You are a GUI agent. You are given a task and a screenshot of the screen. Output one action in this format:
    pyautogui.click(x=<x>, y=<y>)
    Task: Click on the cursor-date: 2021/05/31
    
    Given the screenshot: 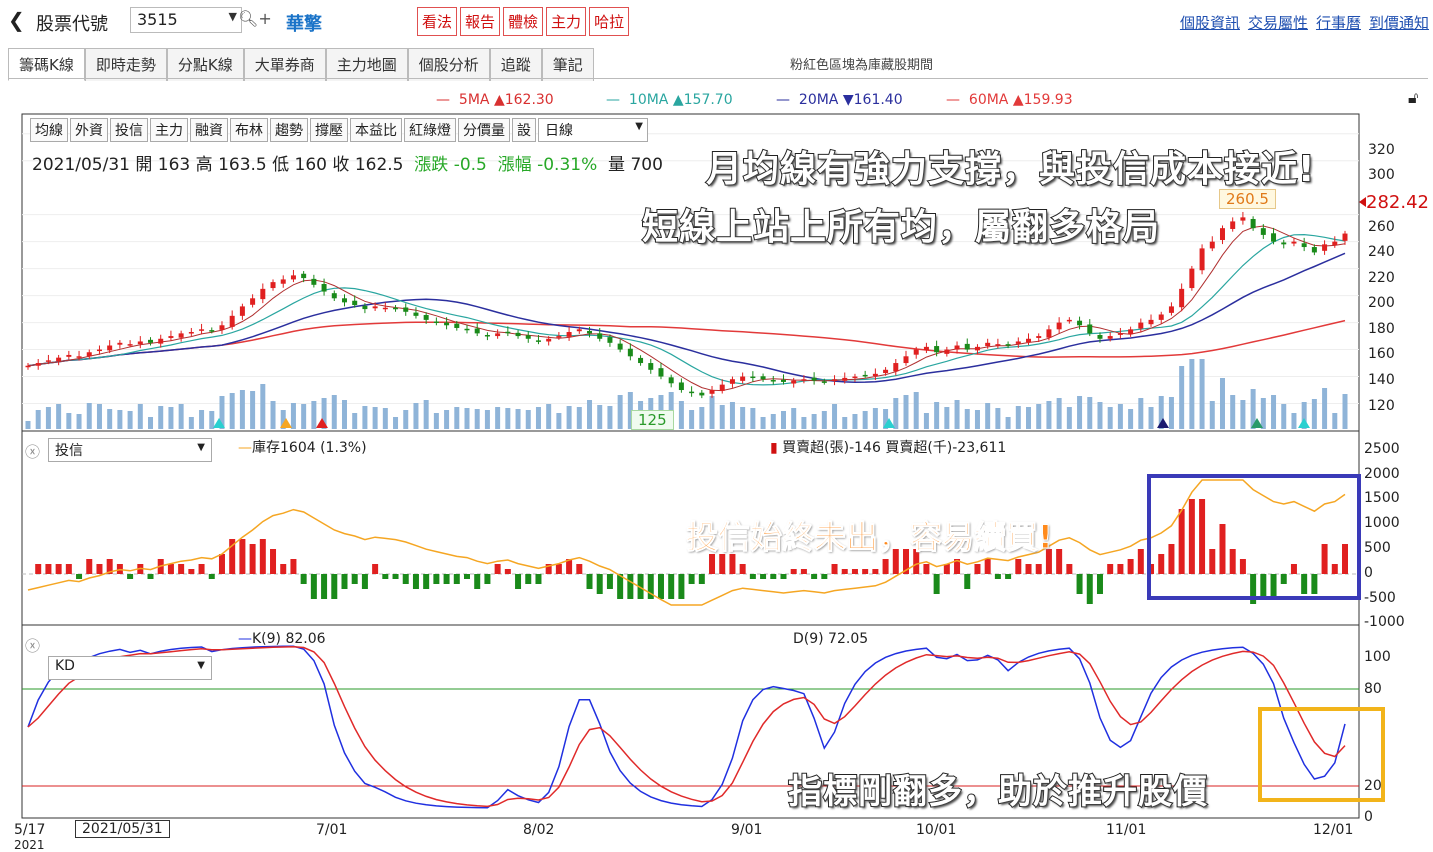 What is the action you would take?
    pyautogui.click(x=122, y=829)
    